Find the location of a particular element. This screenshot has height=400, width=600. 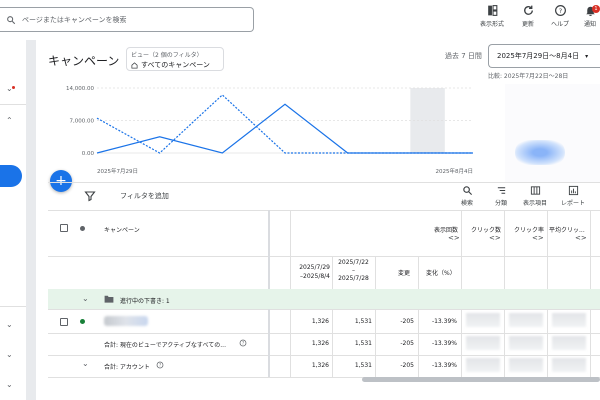

help-label: ヘルプ is located at coordinates (559, 24).